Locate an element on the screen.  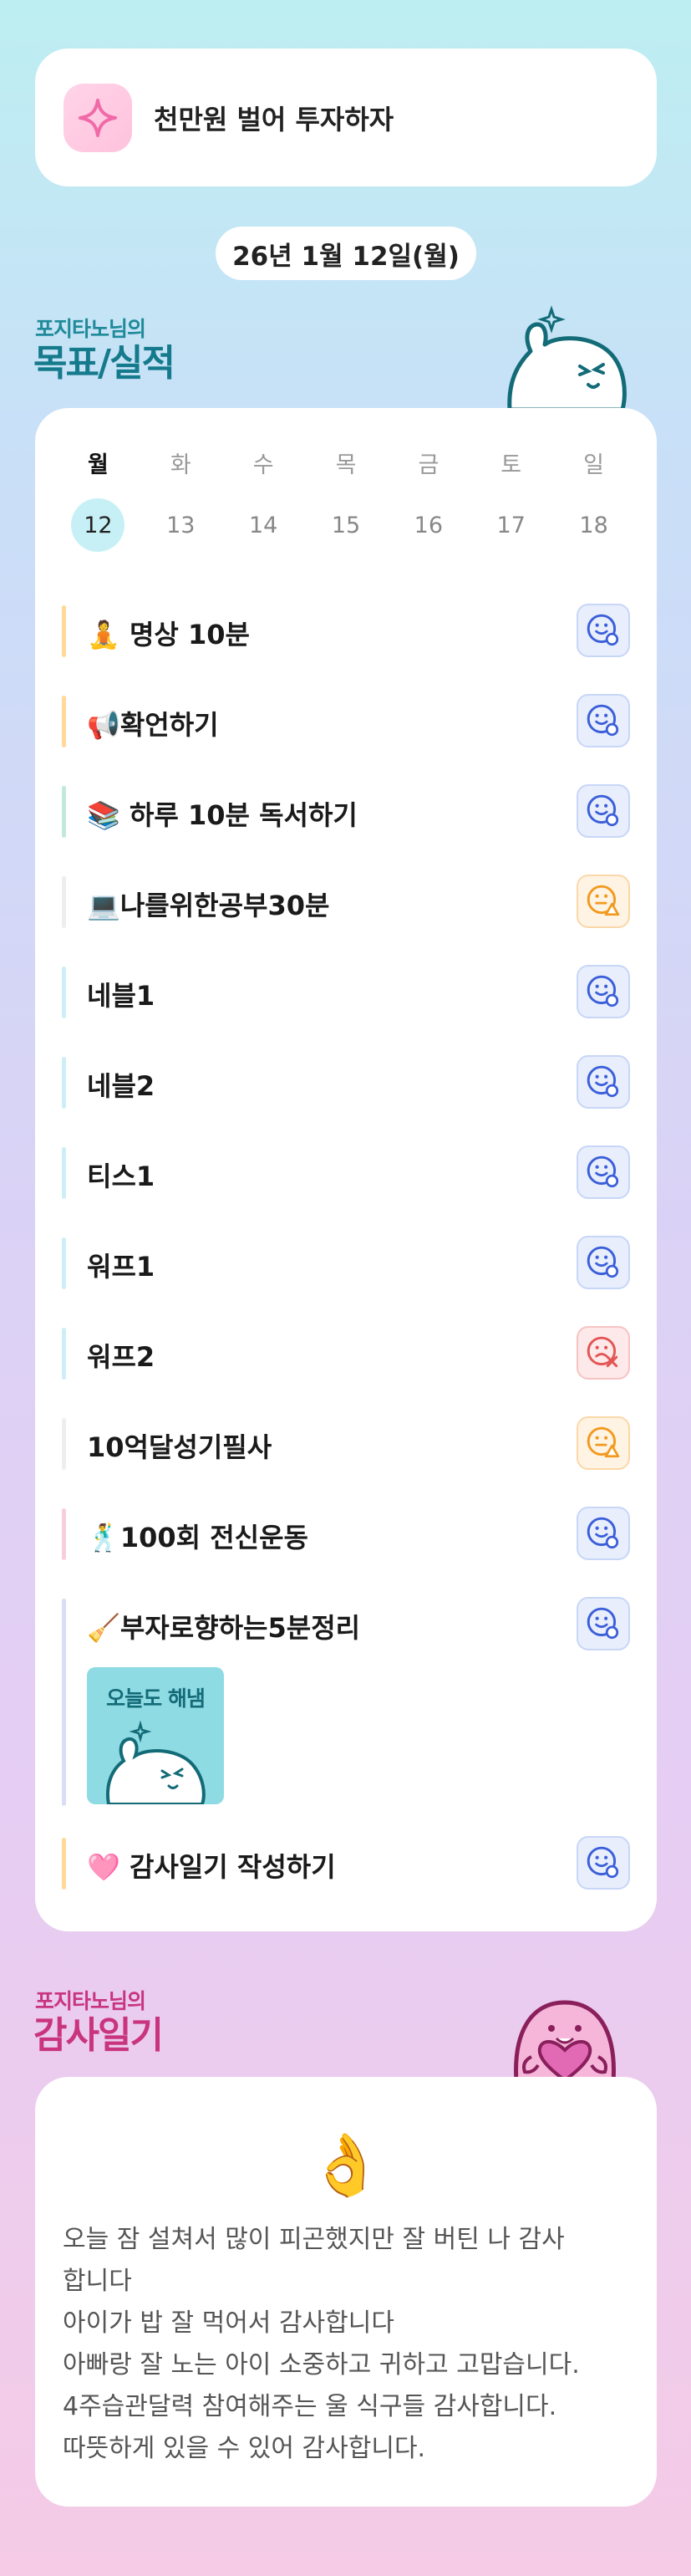
heart-mascot-illustration is located at coordinates (565, 2028).